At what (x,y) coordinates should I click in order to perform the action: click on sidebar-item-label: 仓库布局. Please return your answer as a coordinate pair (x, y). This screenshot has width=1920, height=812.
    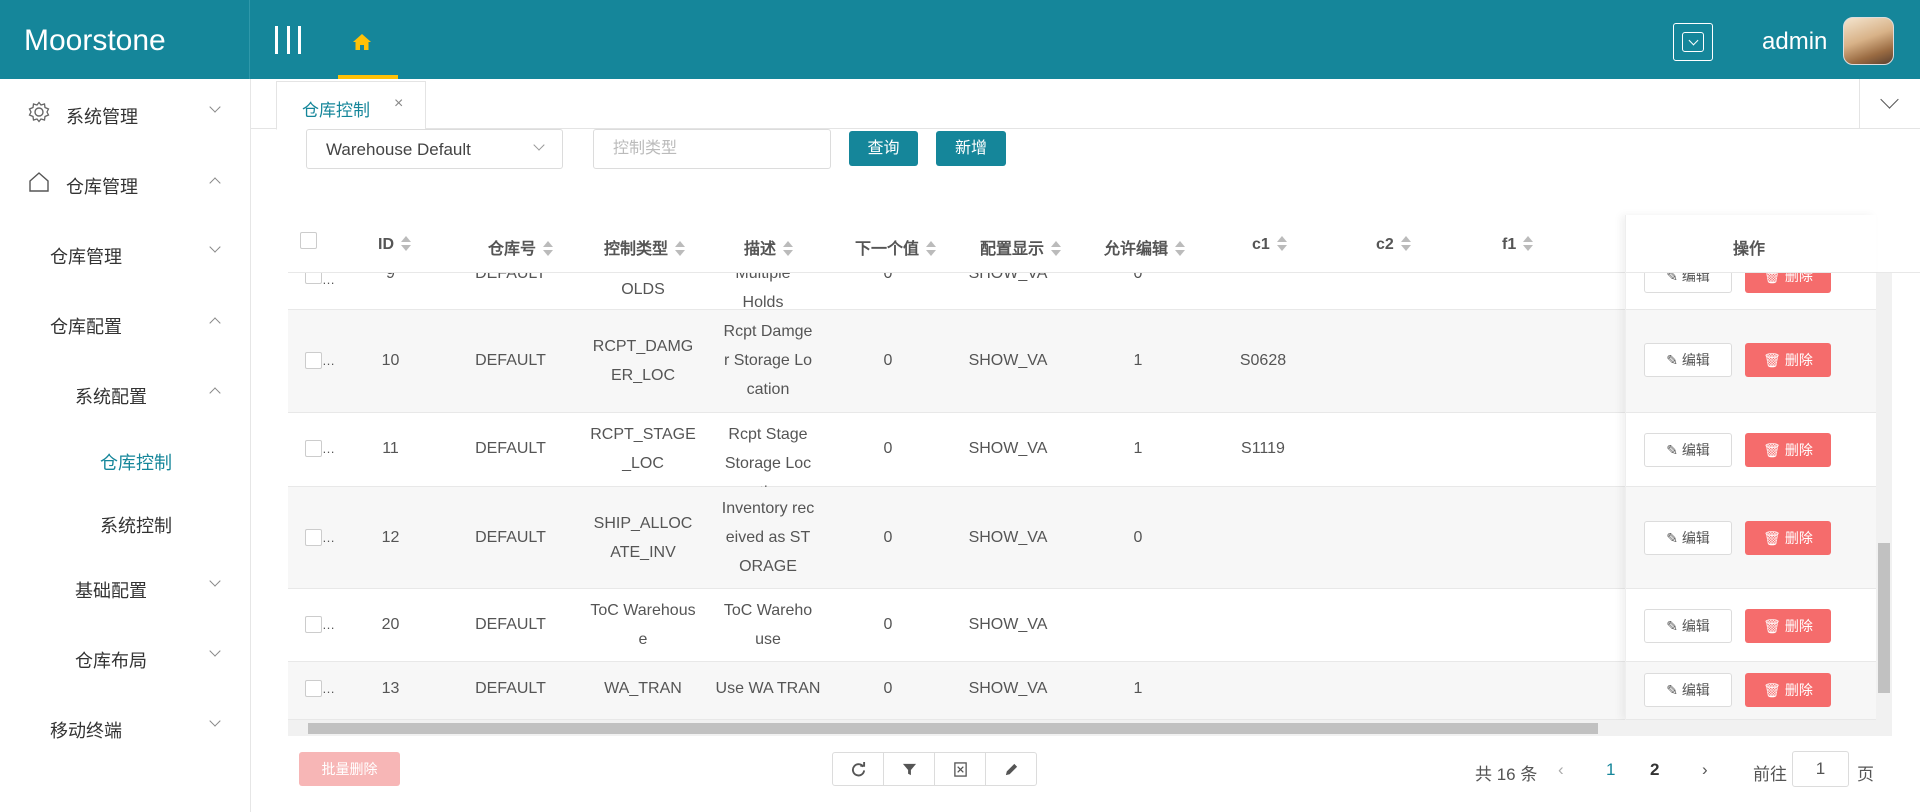
    Looking at the image, I should click on (111, 661).